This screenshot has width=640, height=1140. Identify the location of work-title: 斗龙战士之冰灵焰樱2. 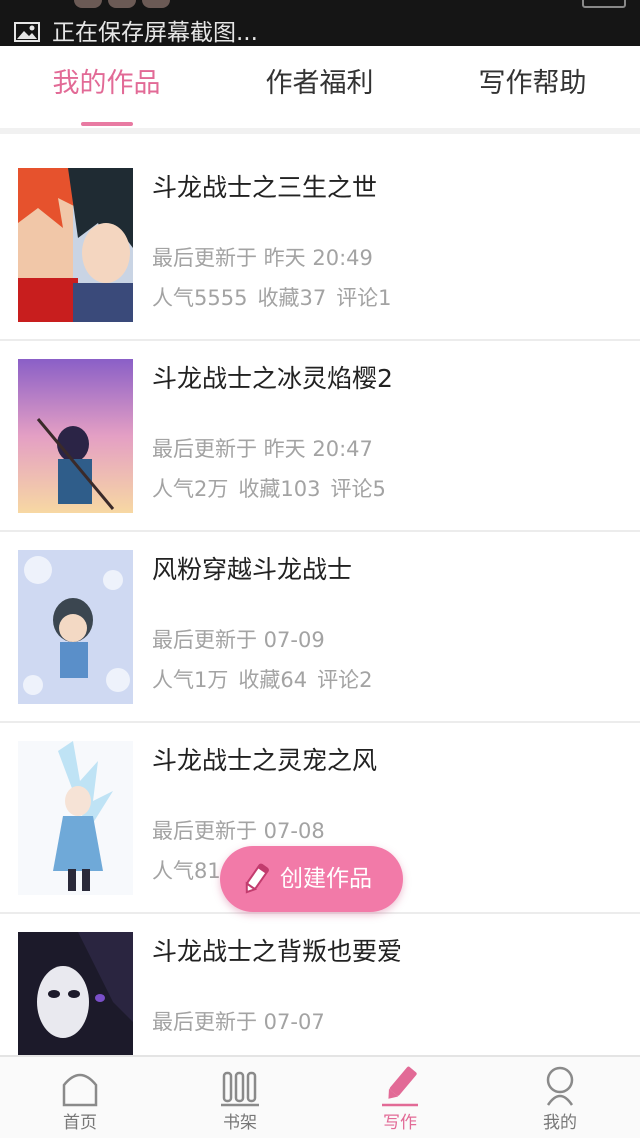
(272, 378).